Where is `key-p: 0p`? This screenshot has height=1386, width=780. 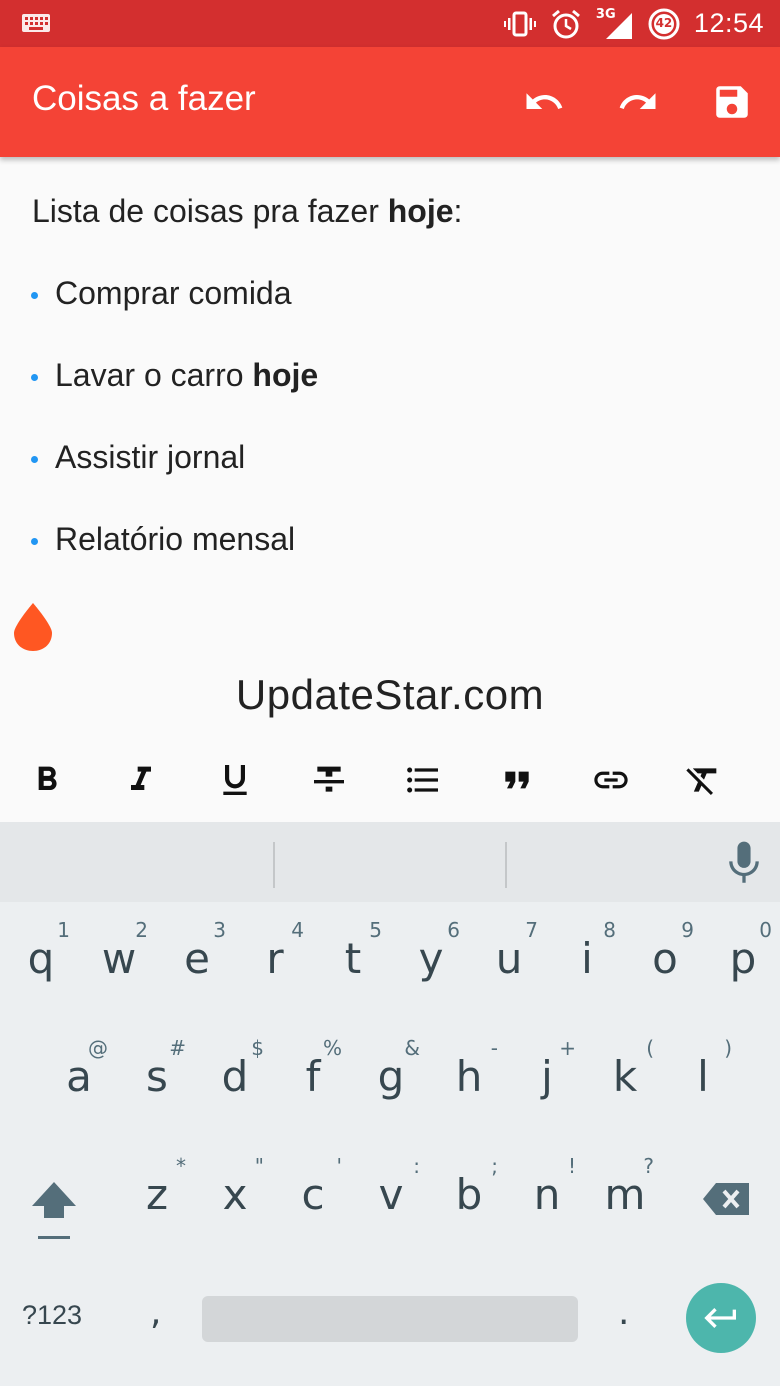
key-p: 0p is located at coordinates (743, 958).